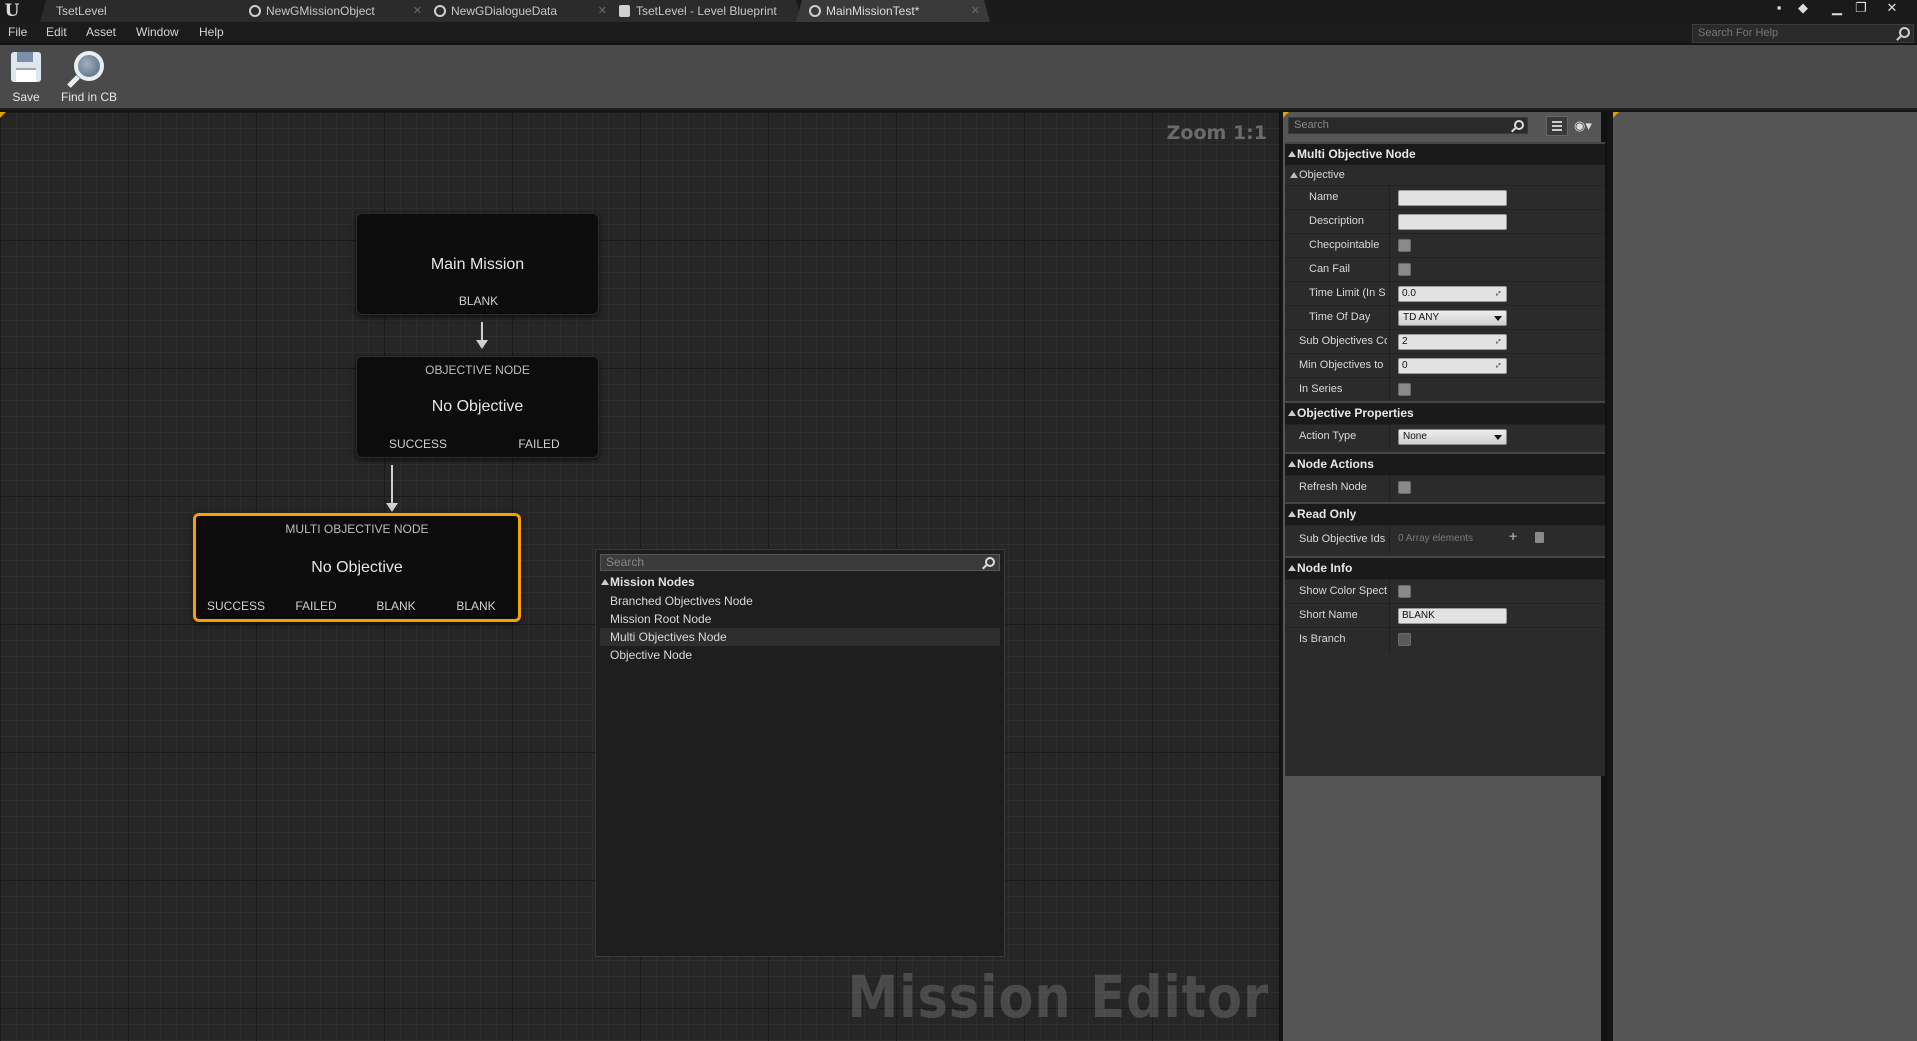 The height and width of the screenshot is (1041, 1917). What do you see at coordinates (1557, 126) in the screenshot?
I see `property-matrix-button` at bounding box center [1557, 126].